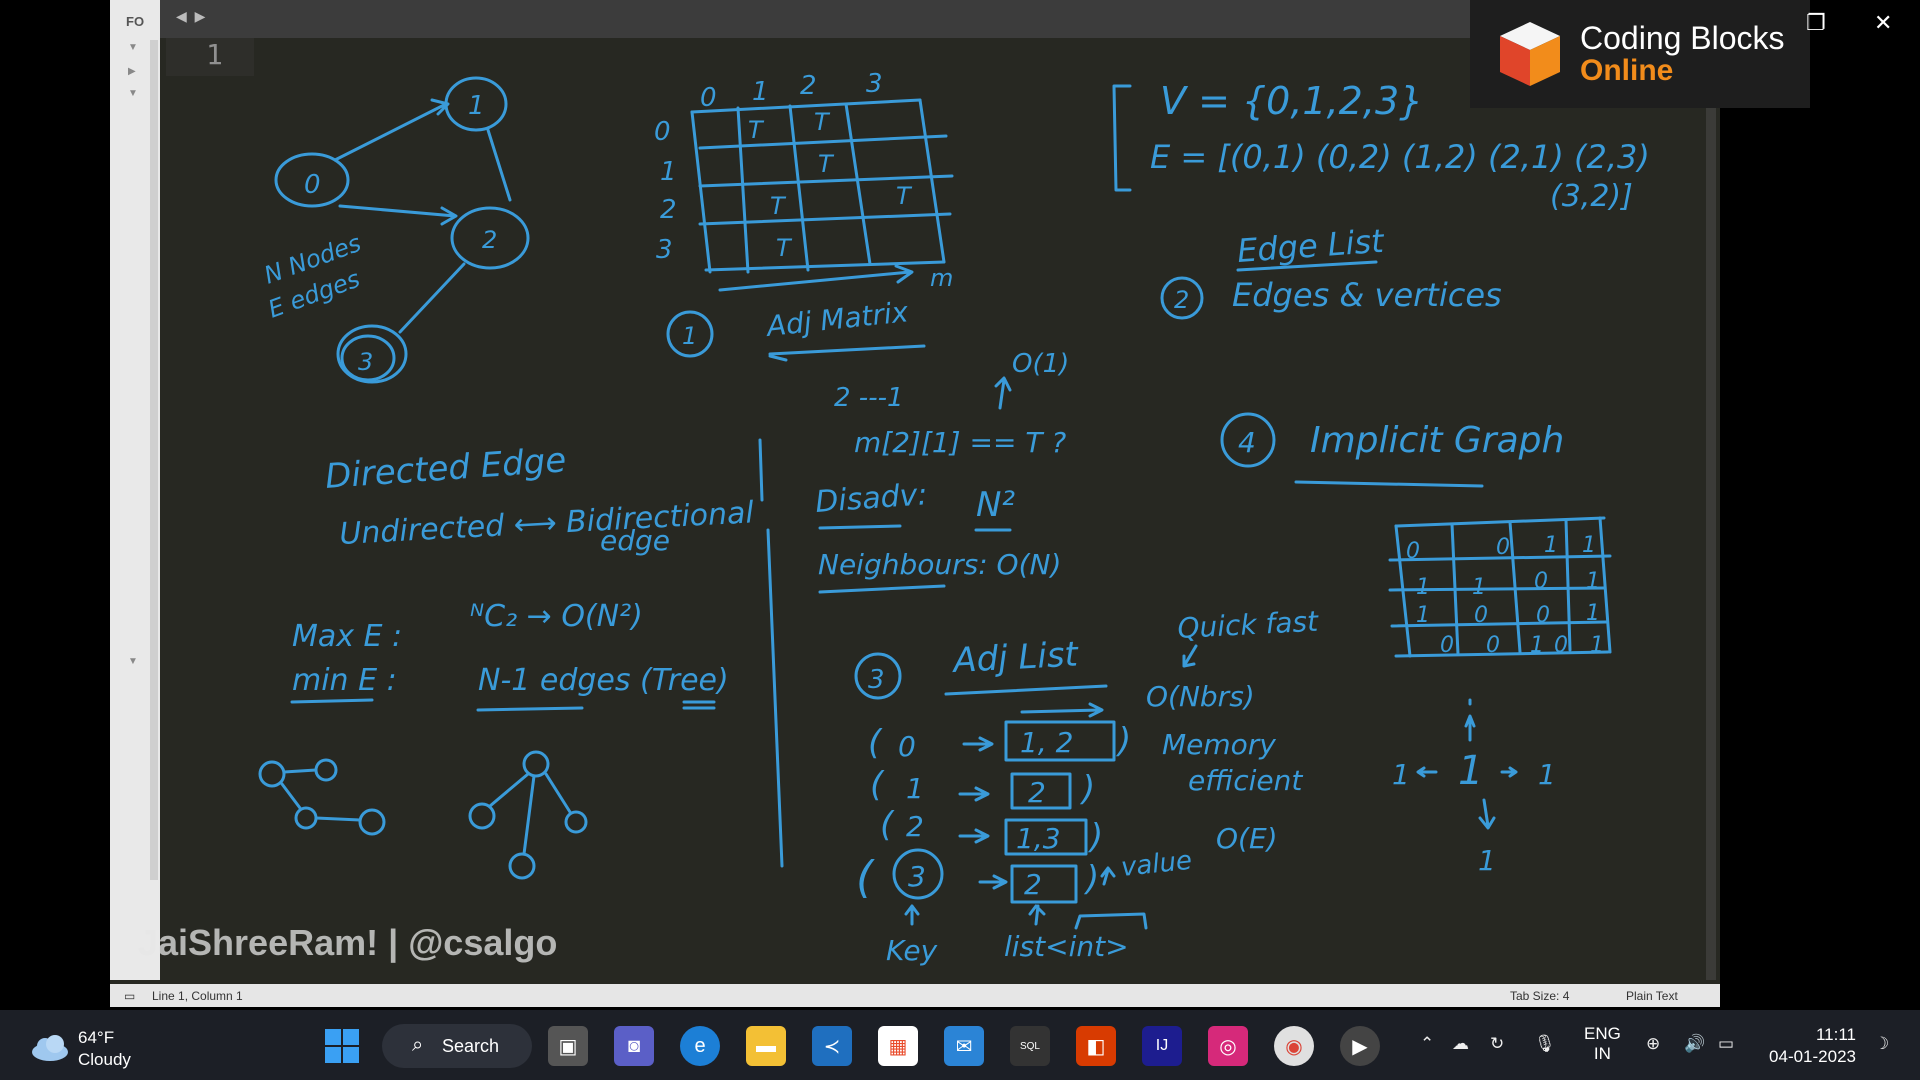 This screenshot has width=1920, height=1080. I want to click on key-arrow, so click(912, 915).